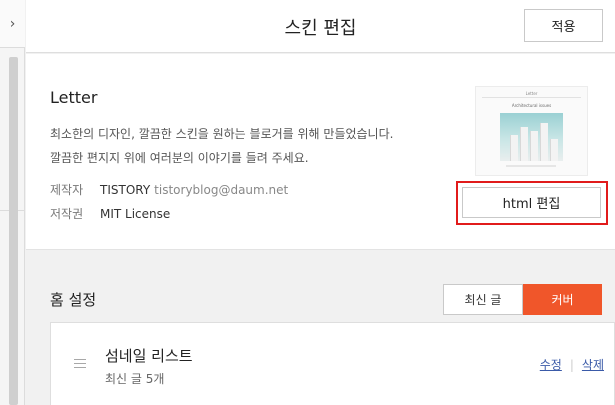 The width and height of the screenshot is (615, 405). I want to click on home-settings-label: 홈 설정, so click(73, 300).